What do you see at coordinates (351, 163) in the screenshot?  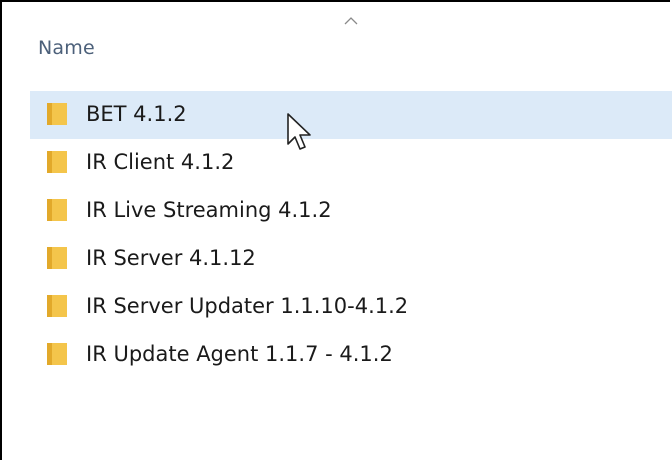 I see `list-item: IR Client 4.1.2` at bounding box center [351, 163].